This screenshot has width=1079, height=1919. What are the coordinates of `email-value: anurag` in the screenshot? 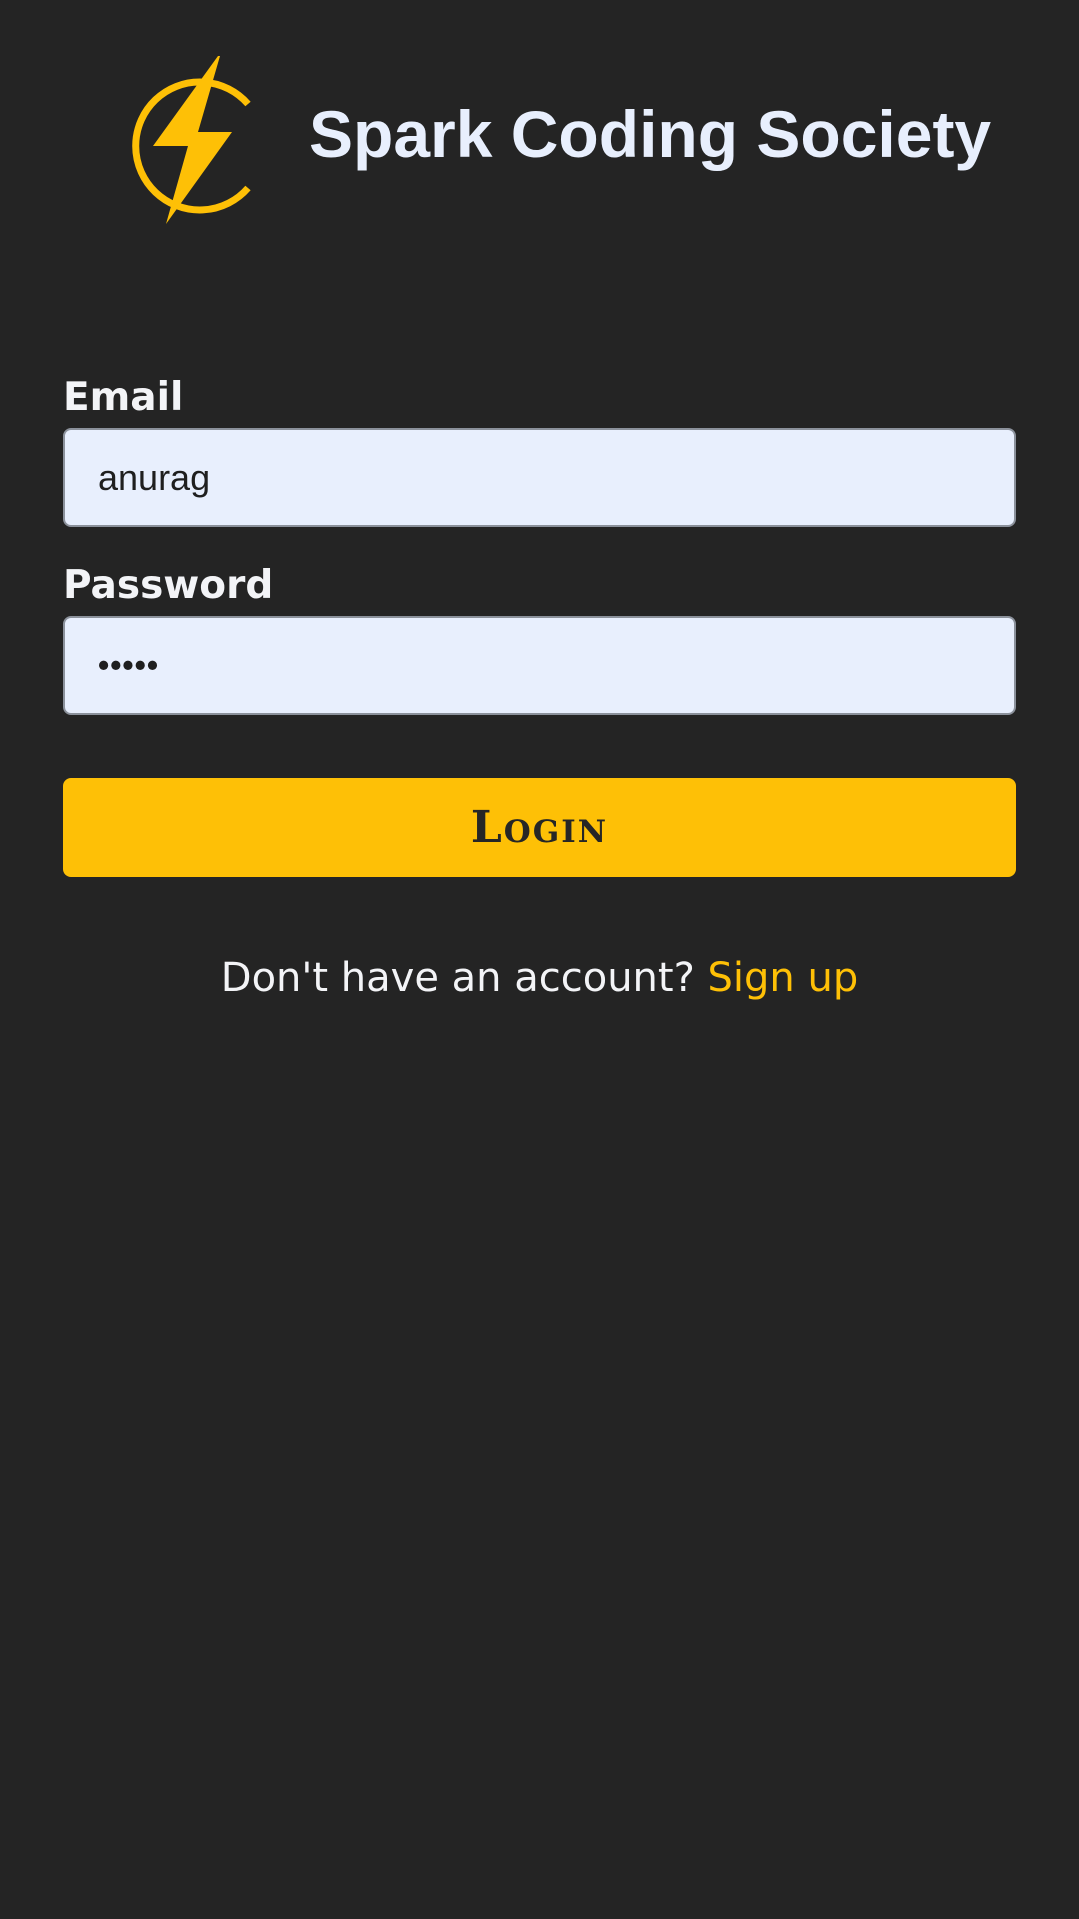 It's located at (154, 477).